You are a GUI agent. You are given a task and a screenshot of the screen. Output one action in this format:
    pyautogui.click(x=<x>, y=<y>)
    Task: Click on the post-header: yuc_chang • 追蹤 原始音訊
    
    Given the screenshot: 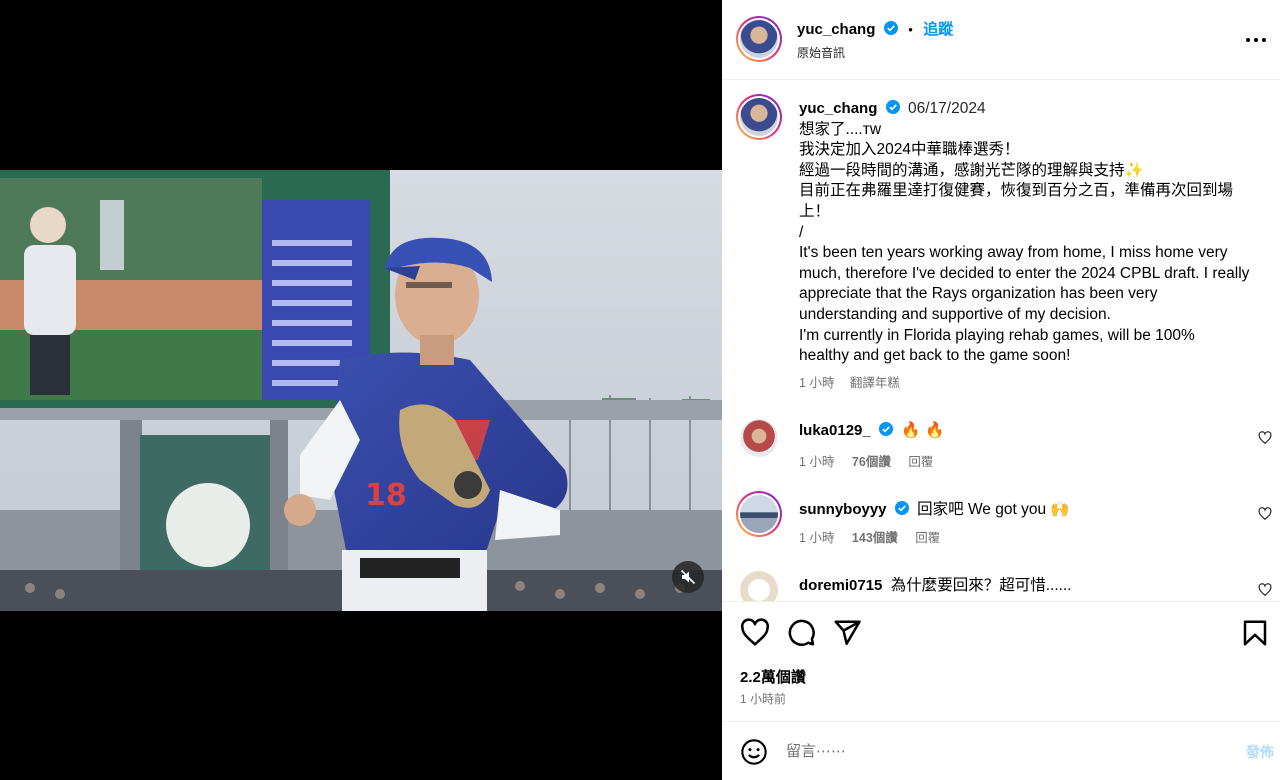 What is the action you would take?
    pyautogui.click(x=1001, y=40)
    